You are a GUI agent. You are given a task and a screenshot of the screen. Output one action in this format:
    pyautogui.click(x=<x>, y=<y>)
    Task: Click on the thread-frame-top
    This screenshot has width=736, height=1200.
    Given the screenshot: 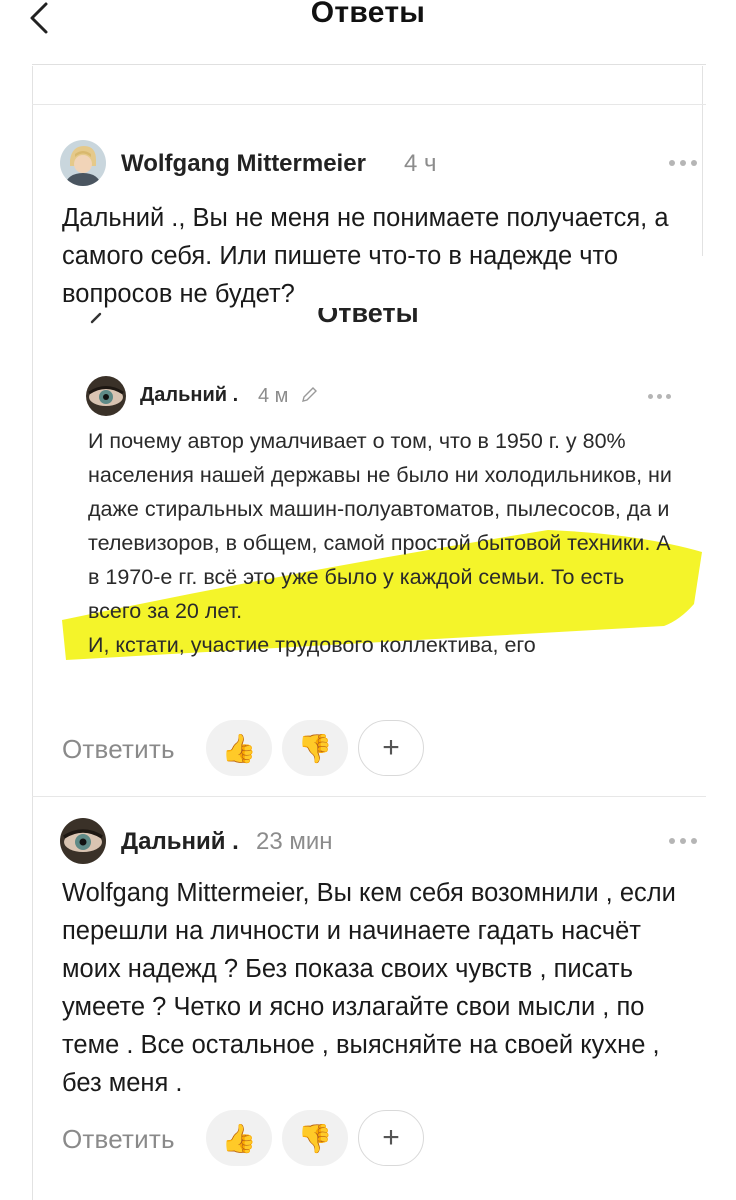 What is the action you would take?
    pyautogui.click(x=369, y=64)
    